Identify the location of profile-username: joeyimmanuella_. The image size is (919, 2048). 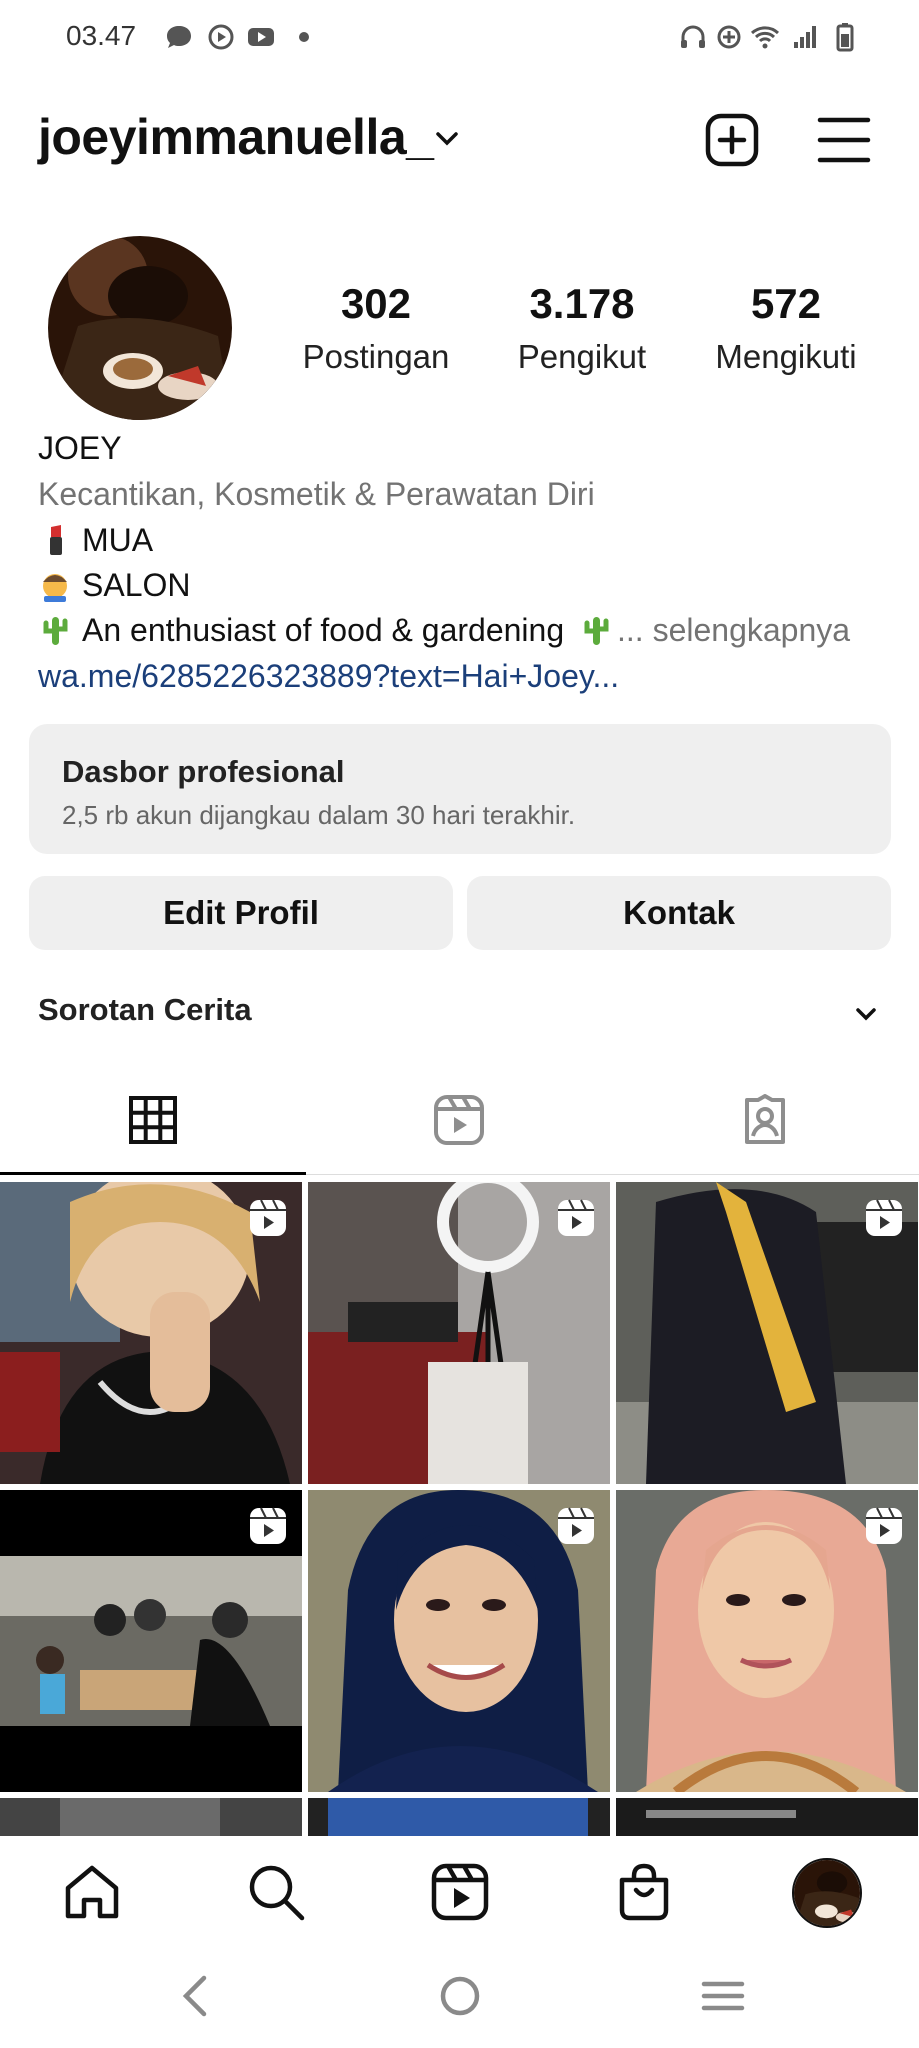
(236, 137).